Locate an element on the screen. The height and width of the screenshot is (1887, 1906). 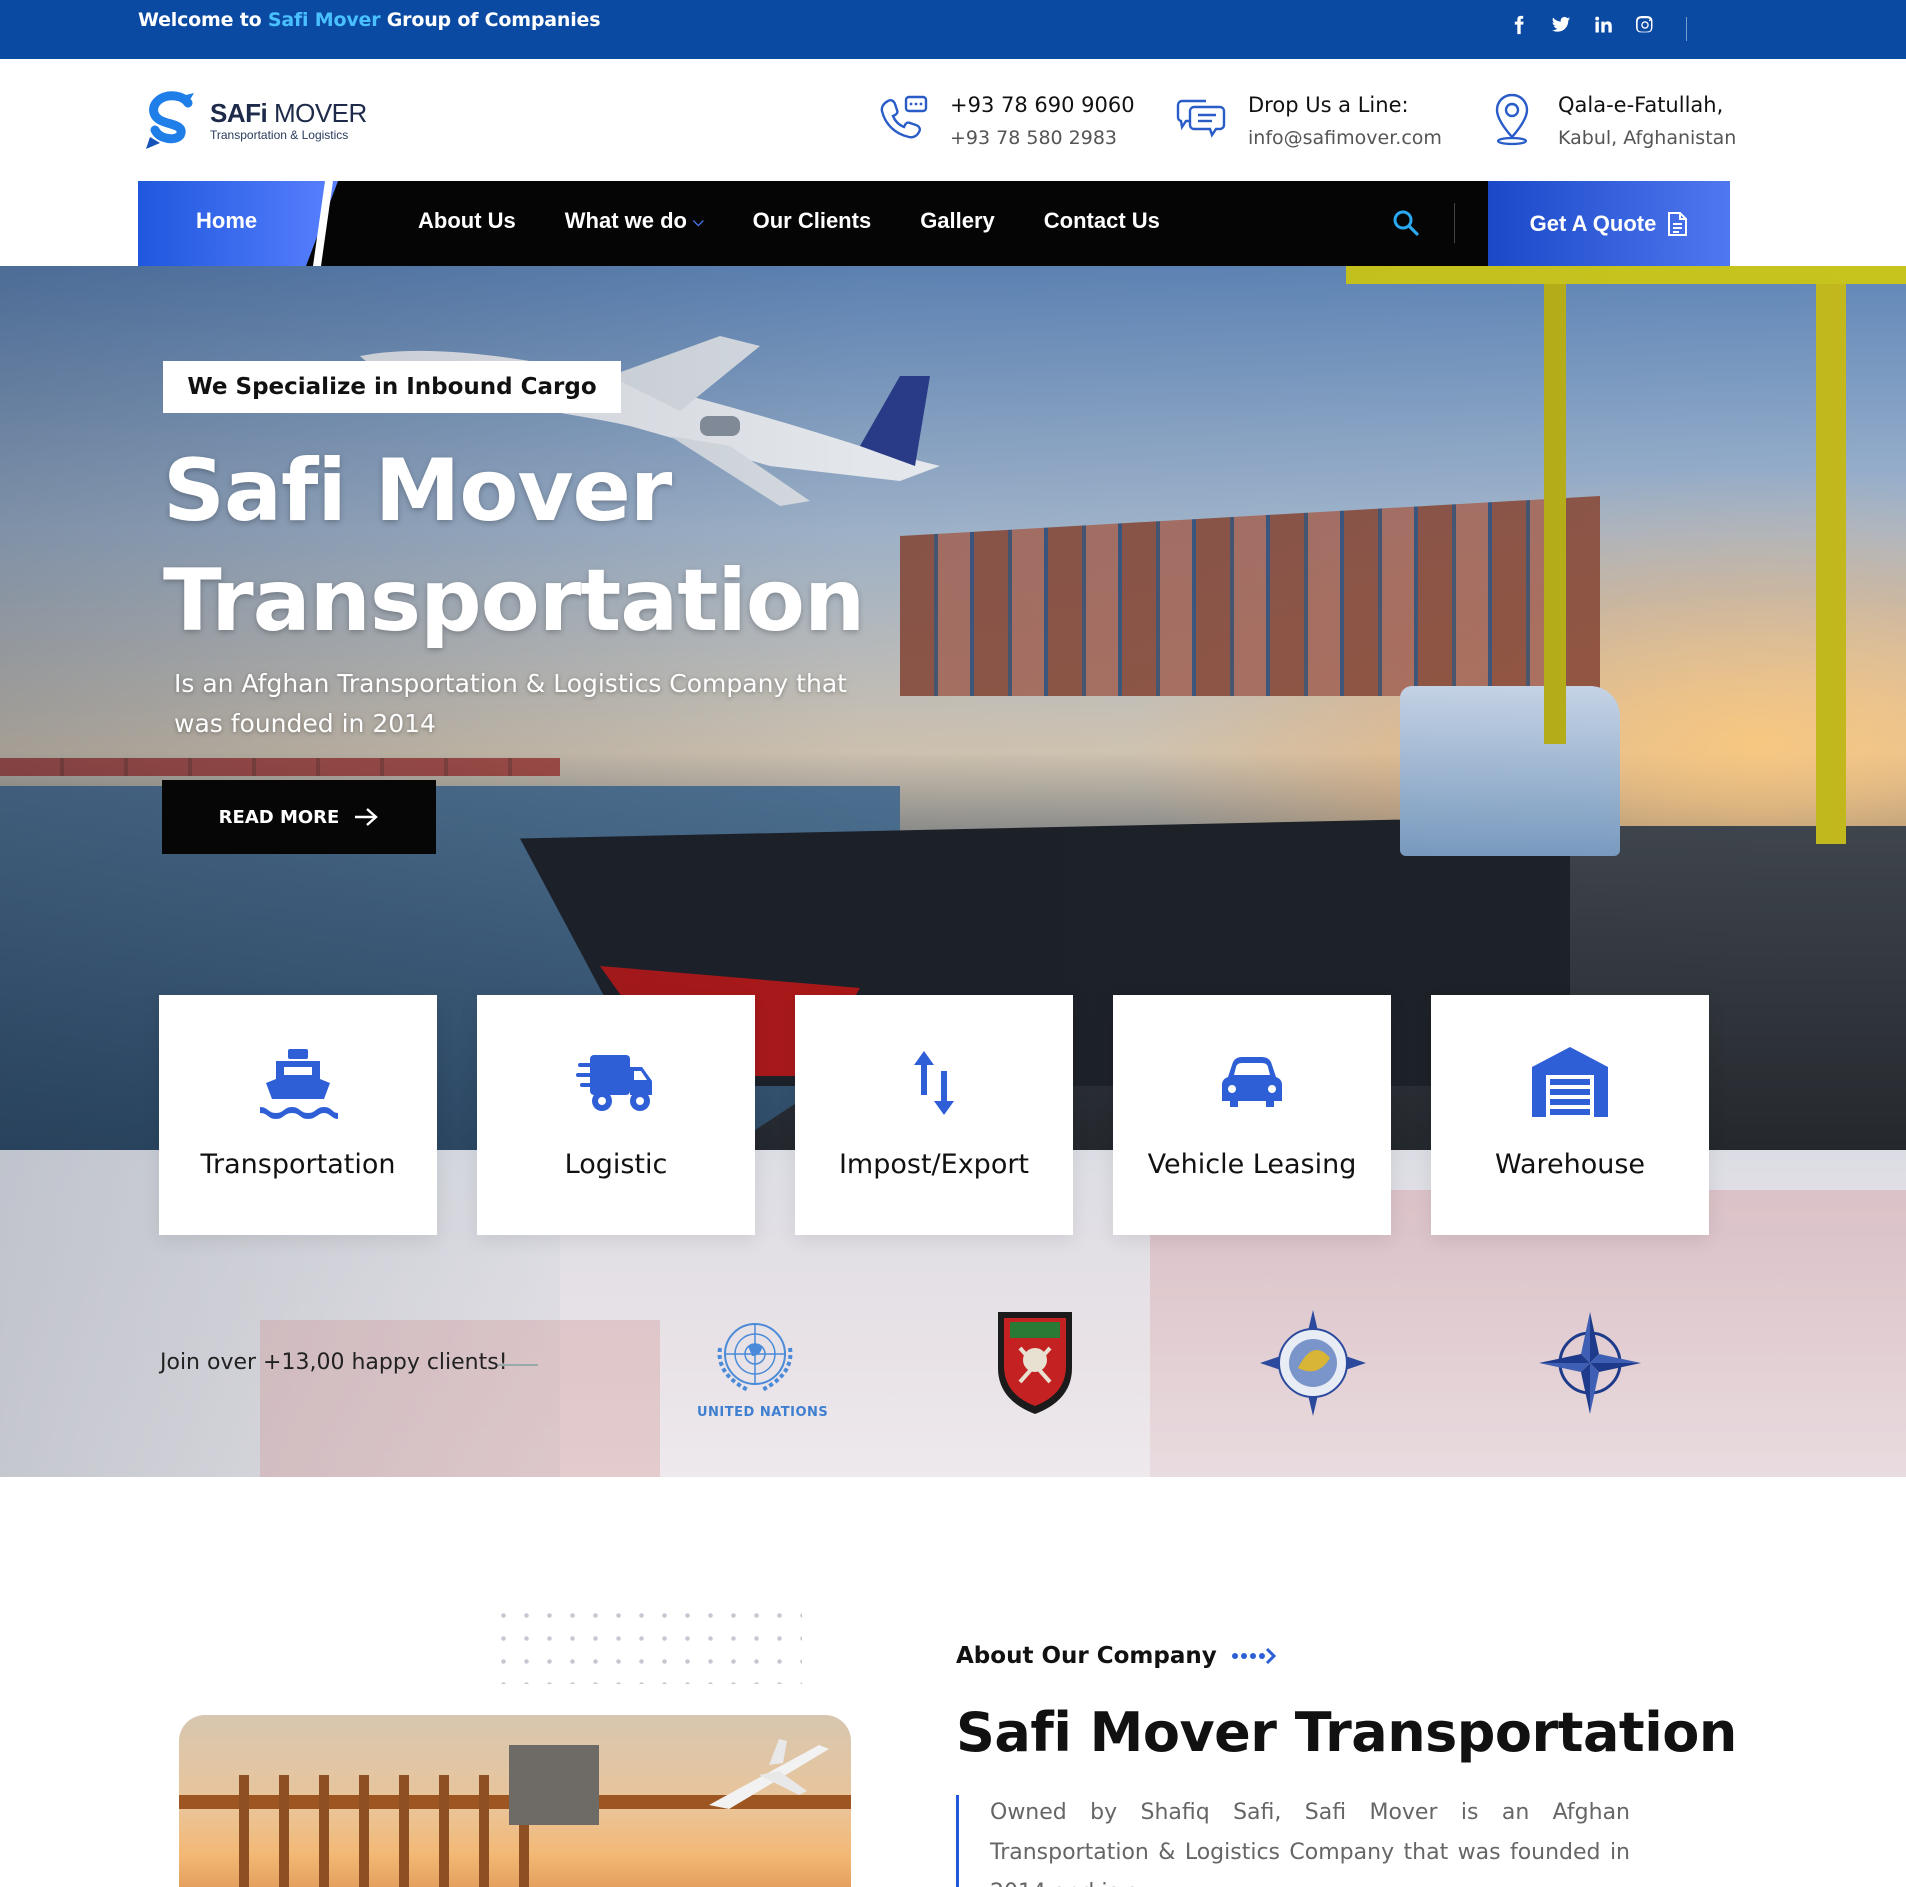
welcome-suffix: Group of Companies is located at coordinates (490, 20).